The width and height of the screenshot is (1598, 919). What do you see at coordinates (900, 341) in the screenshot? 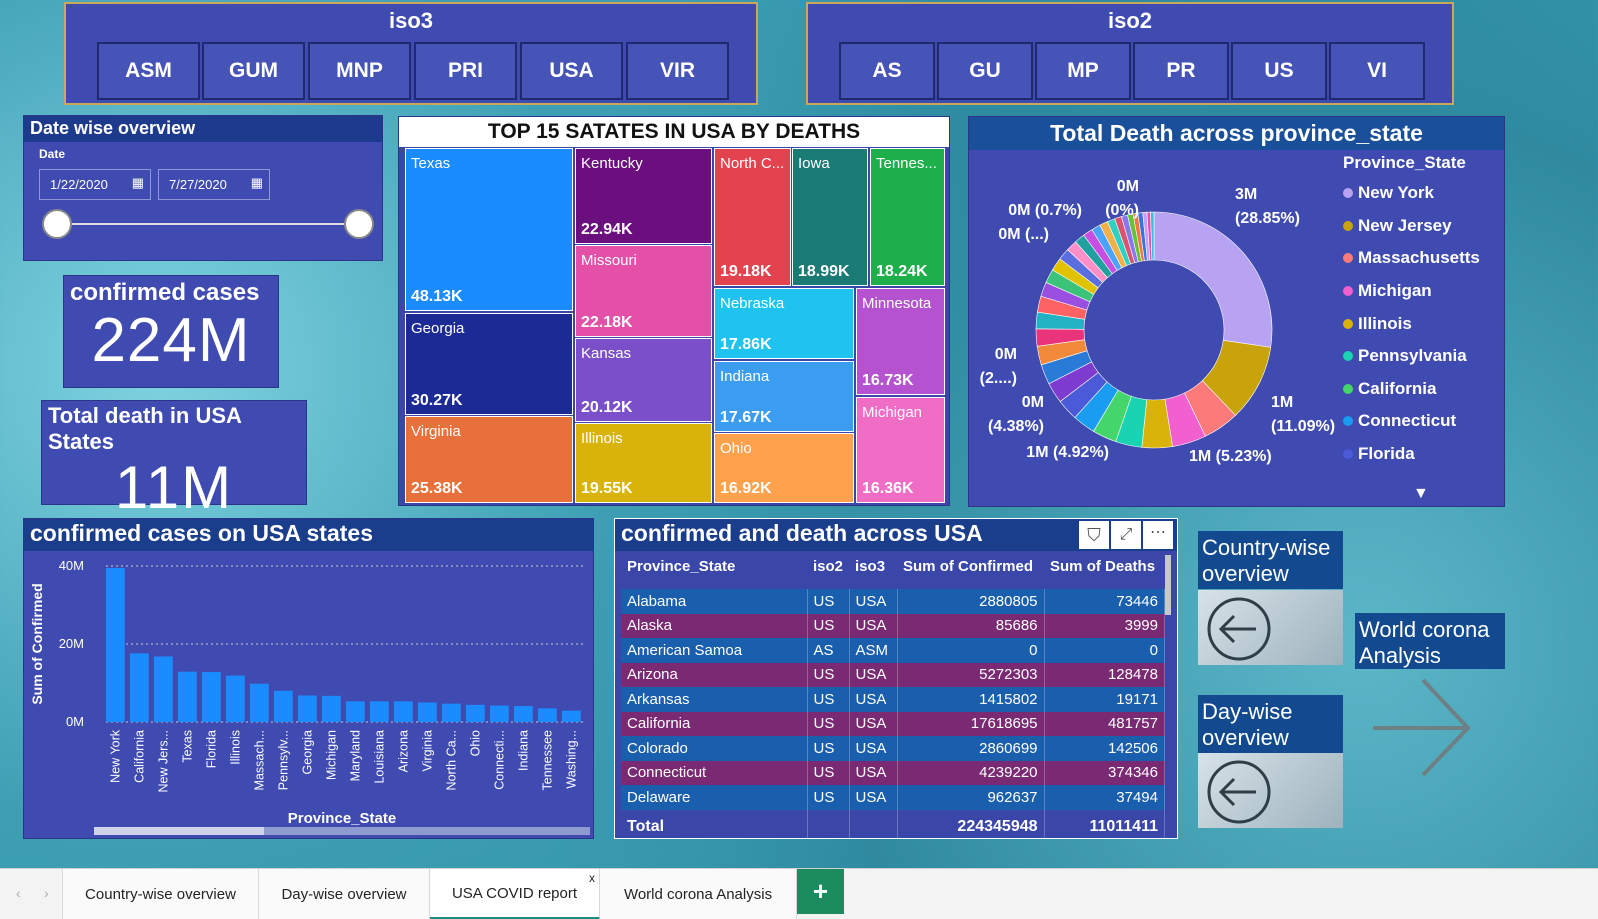
I see `treemap-cell: Minnesota 16.73K` at bounding box center [900, 341].